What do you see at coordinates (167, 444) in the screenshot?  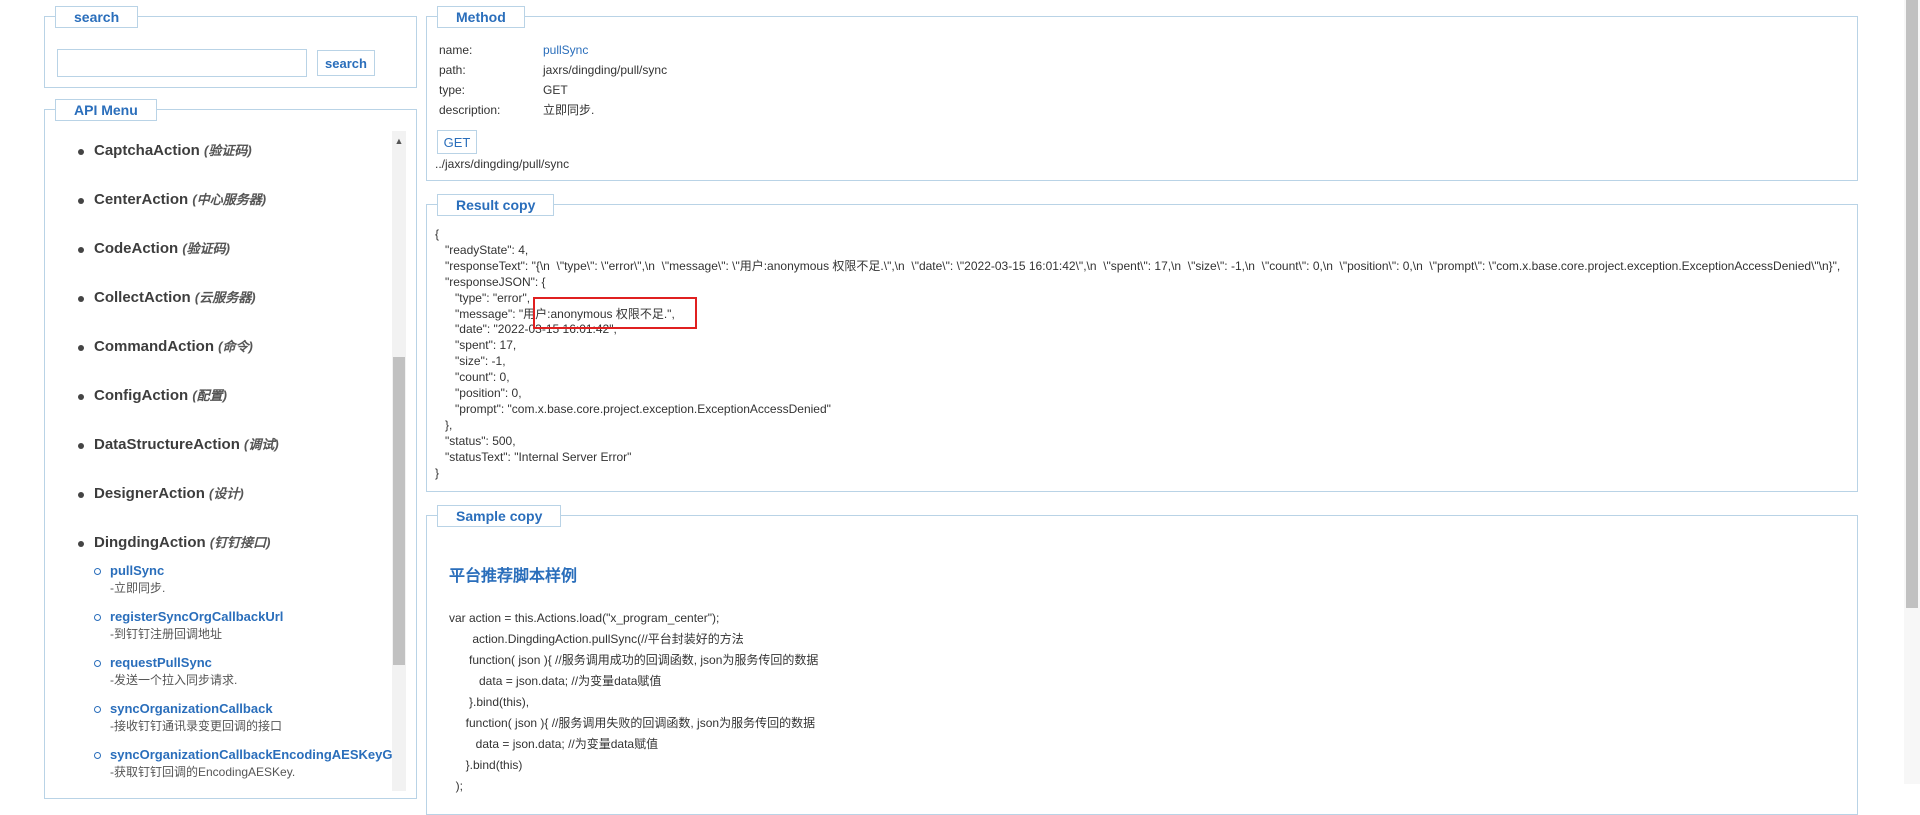 I see `menu-item-name: DataStructureAction` at bounding box center [167, 444].